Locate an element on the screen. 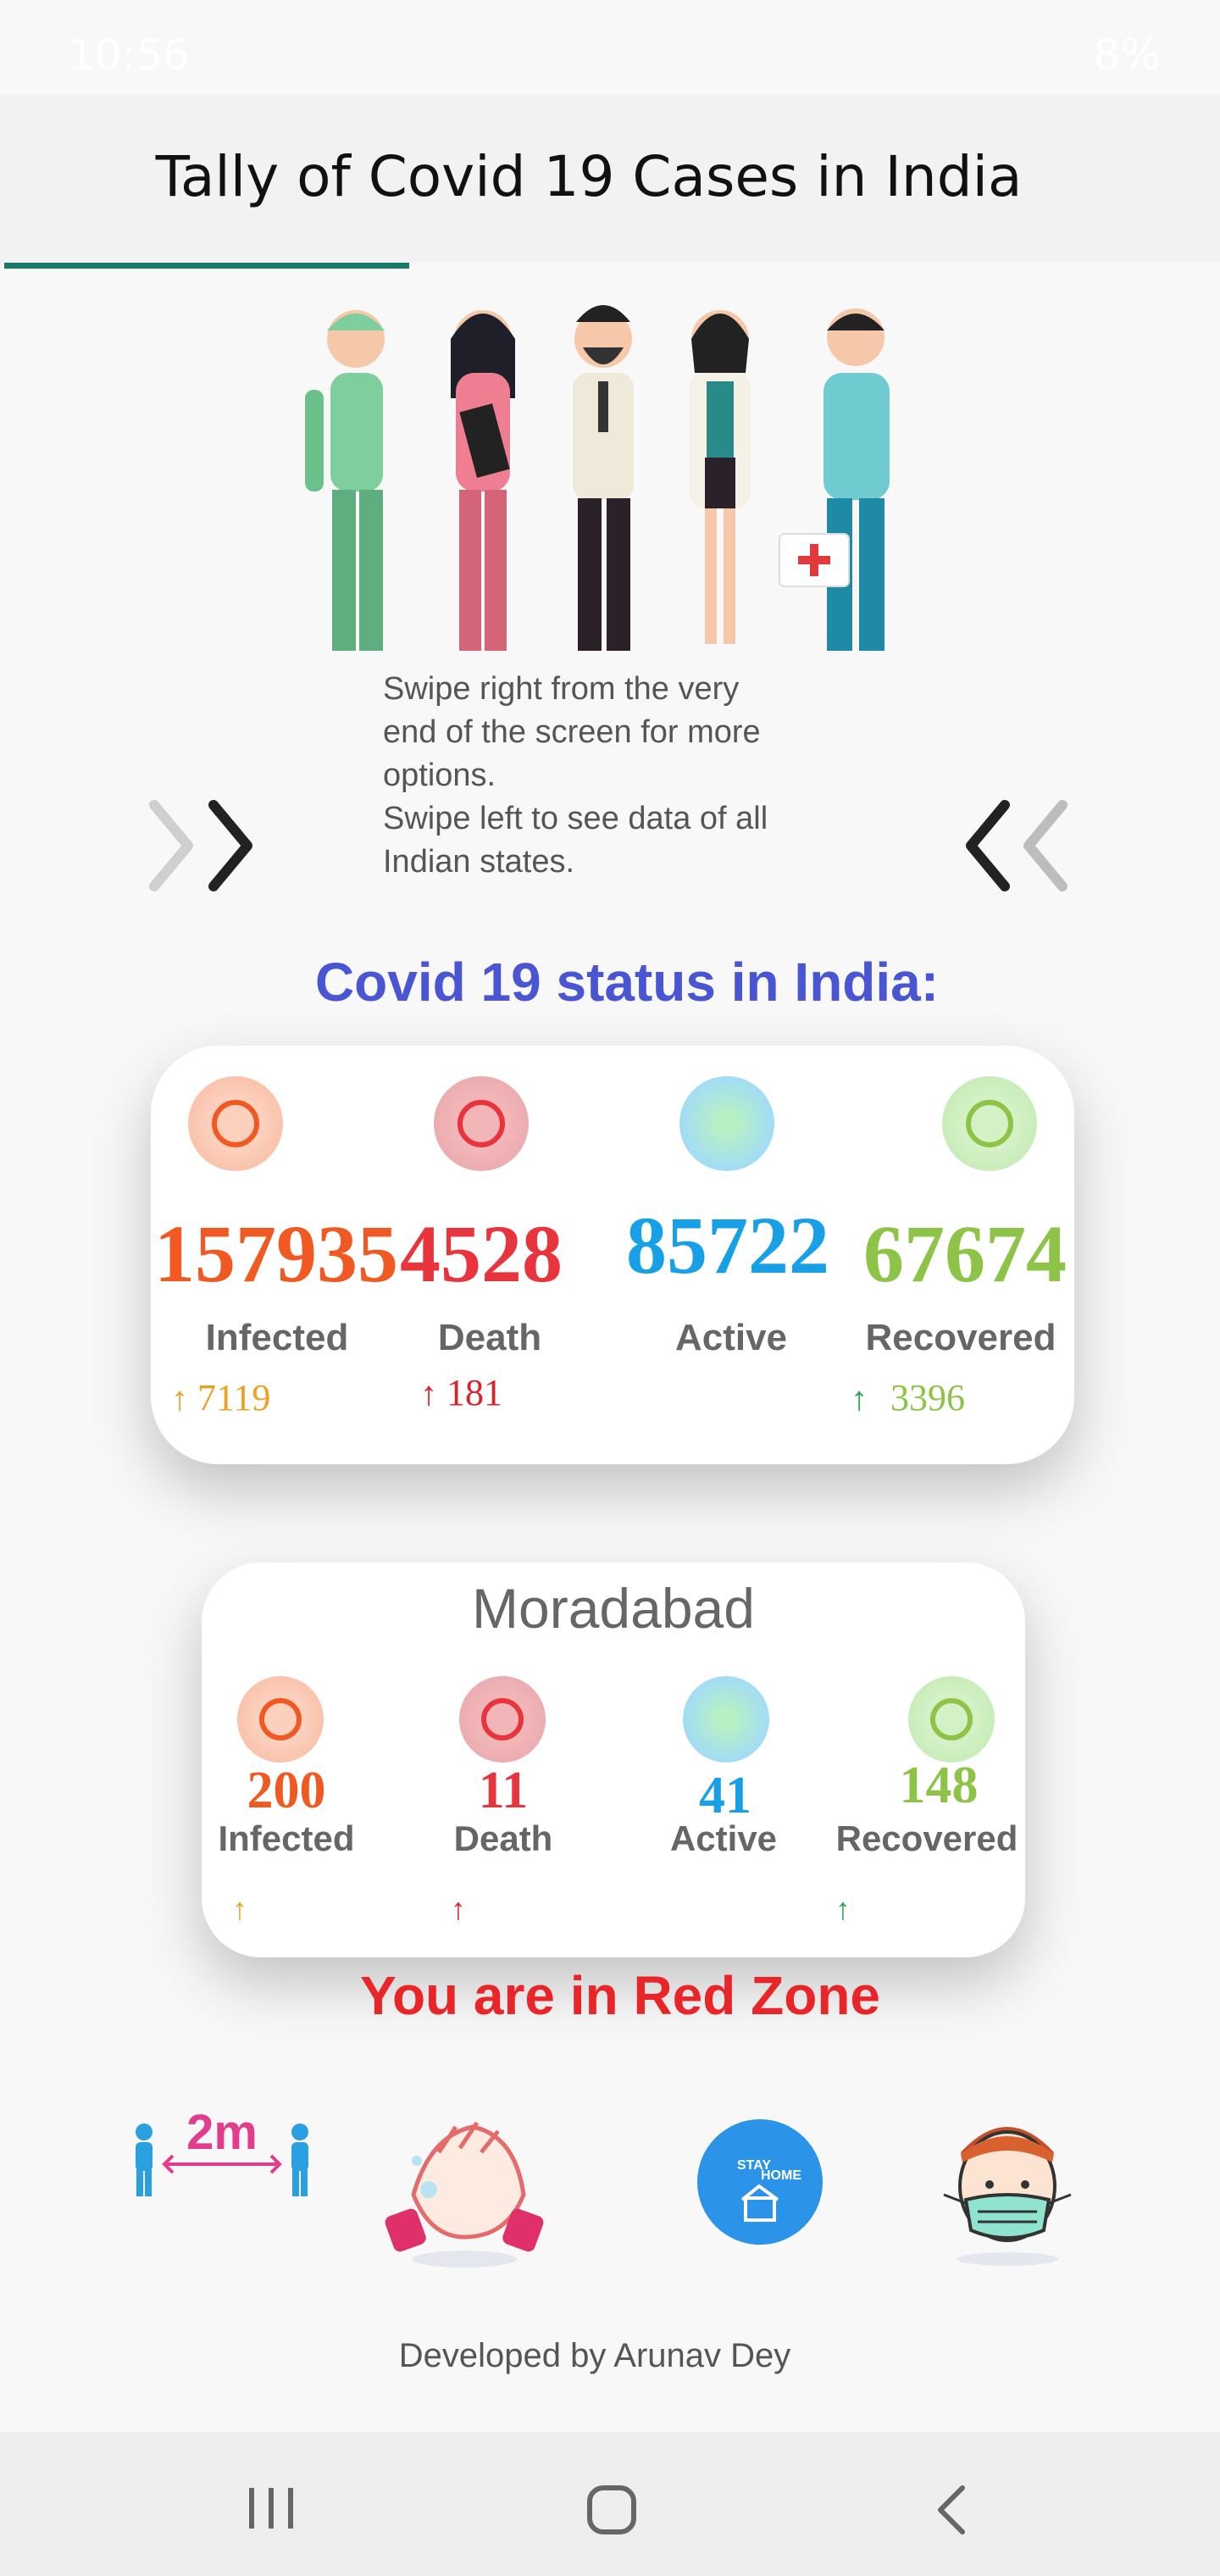 The image size is (1220, 2576). india-recovered-value: 67674 is located at coordinates (965, 1253).